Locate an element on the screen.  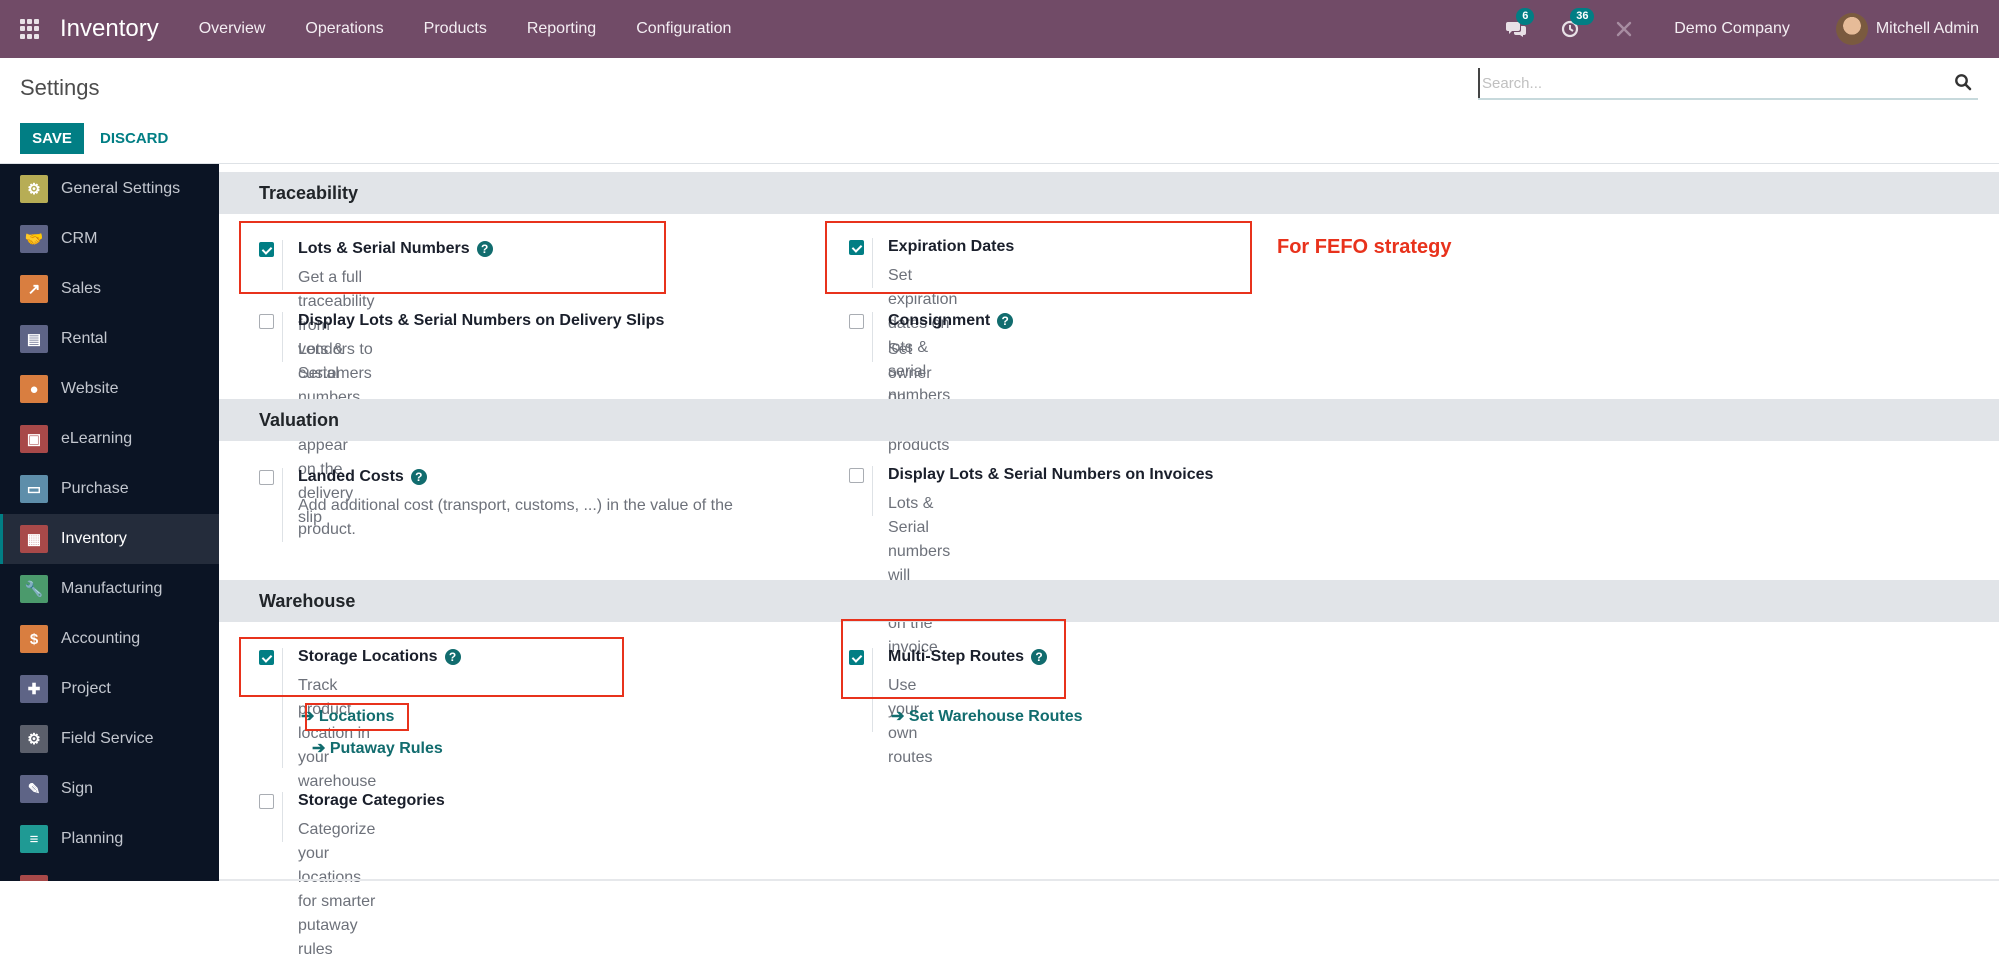
lots-serial-title: Lots & Serial Numbers is located at coordinates (384, 248).